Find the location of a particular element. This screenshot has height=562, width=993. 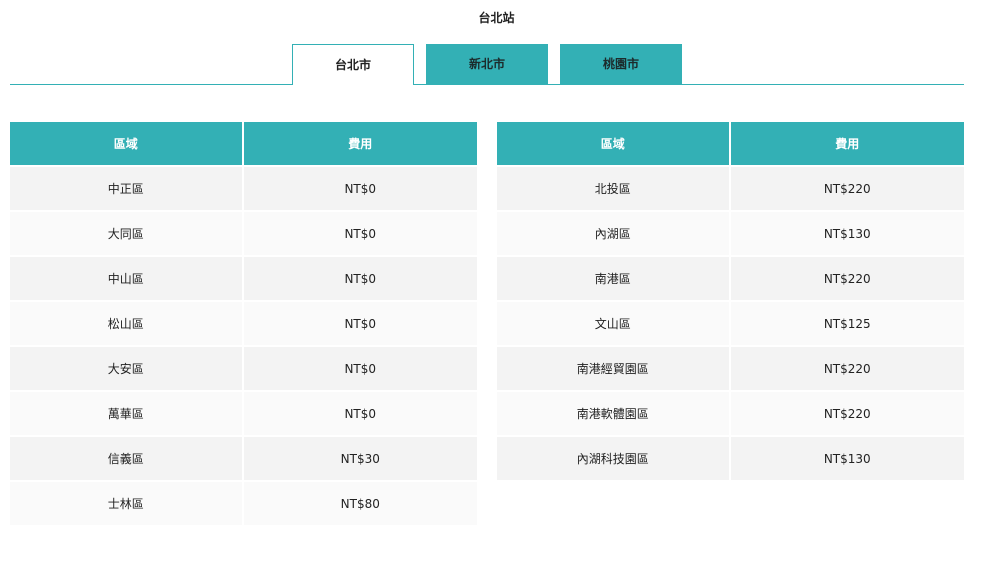

tab-taipei-city: 台北市 is located at coordinates (353, 64).